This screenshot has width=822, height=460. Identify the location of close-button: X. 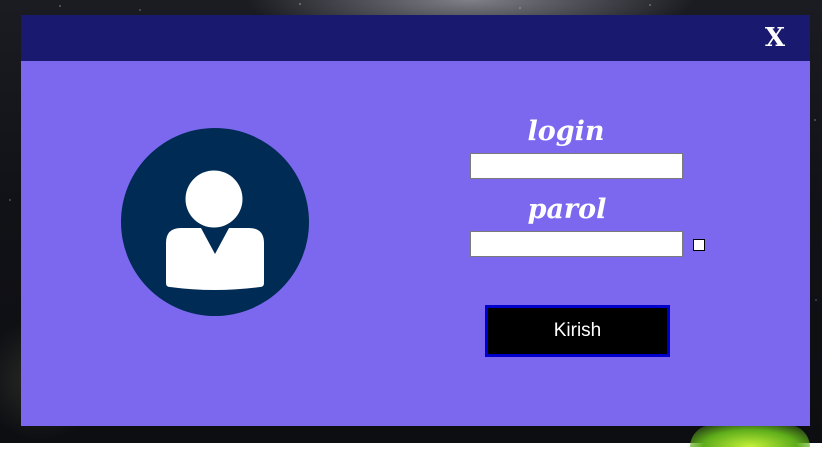
(775, 38).